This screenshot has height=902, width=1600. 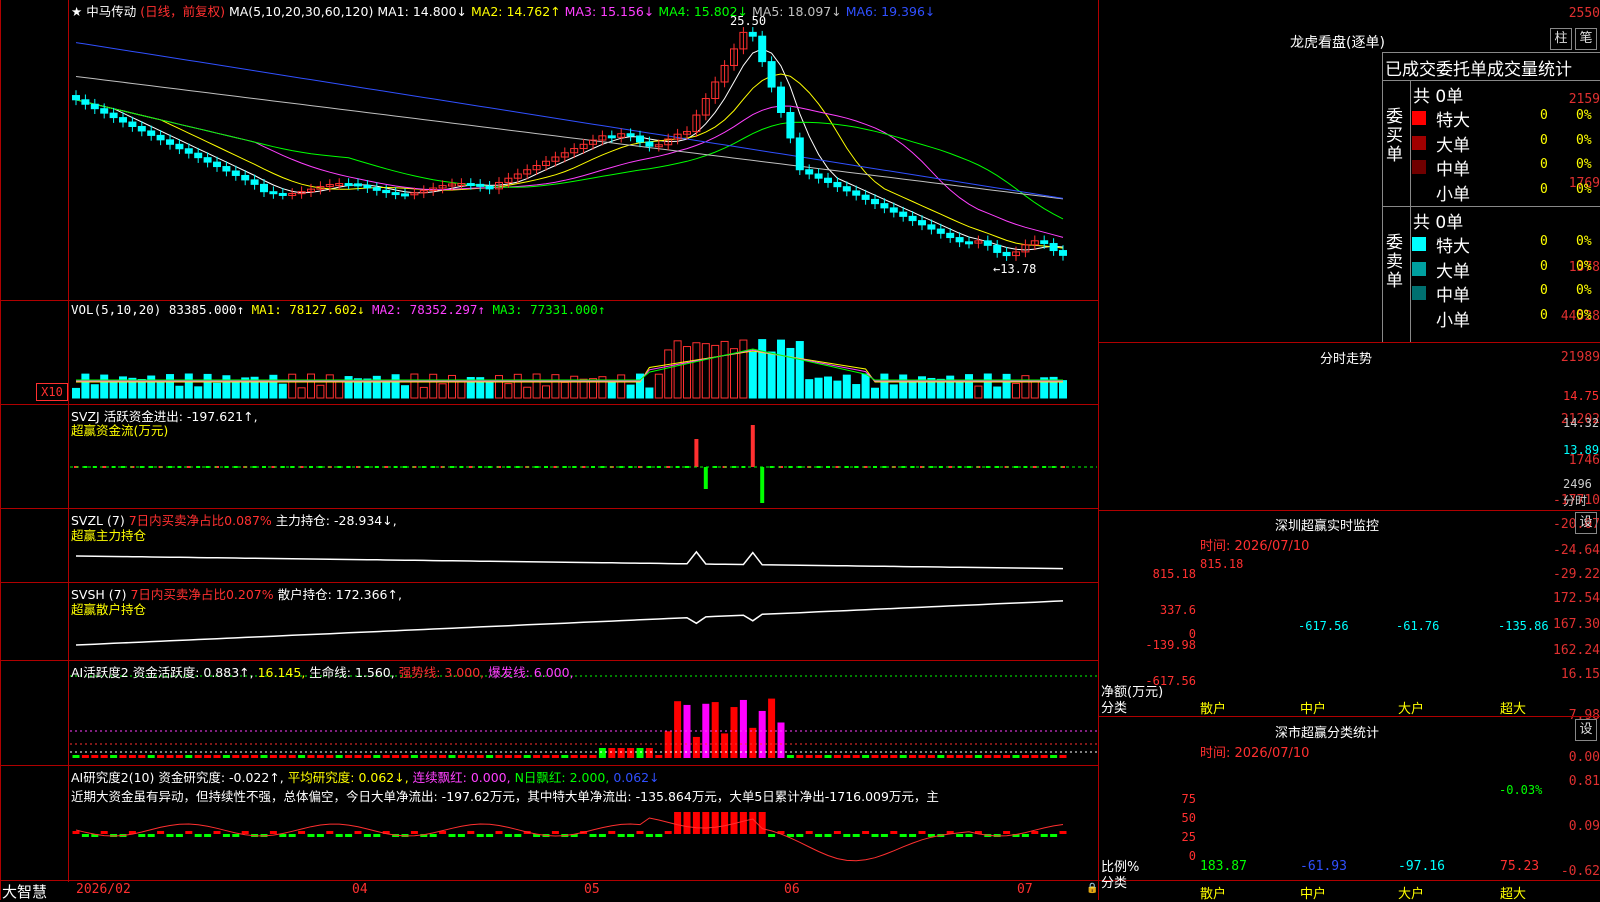 I want to click on category-ratio-label: 75.23, so click(x=1520, y=866).